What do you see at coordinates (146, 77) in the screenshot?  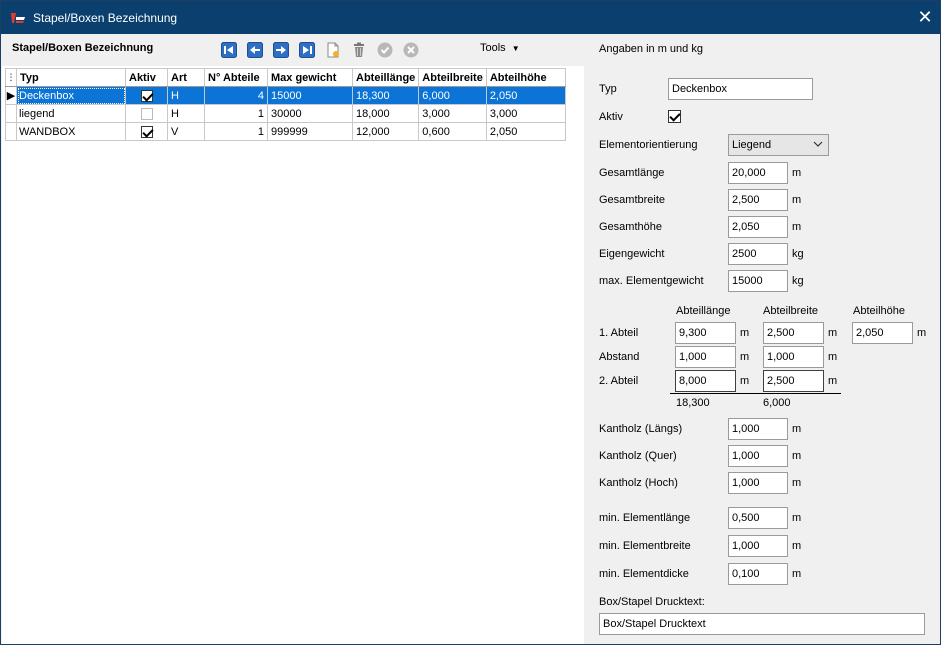 I see `column-header-aktiv: Aktiv` at bounding box center [146, 77].